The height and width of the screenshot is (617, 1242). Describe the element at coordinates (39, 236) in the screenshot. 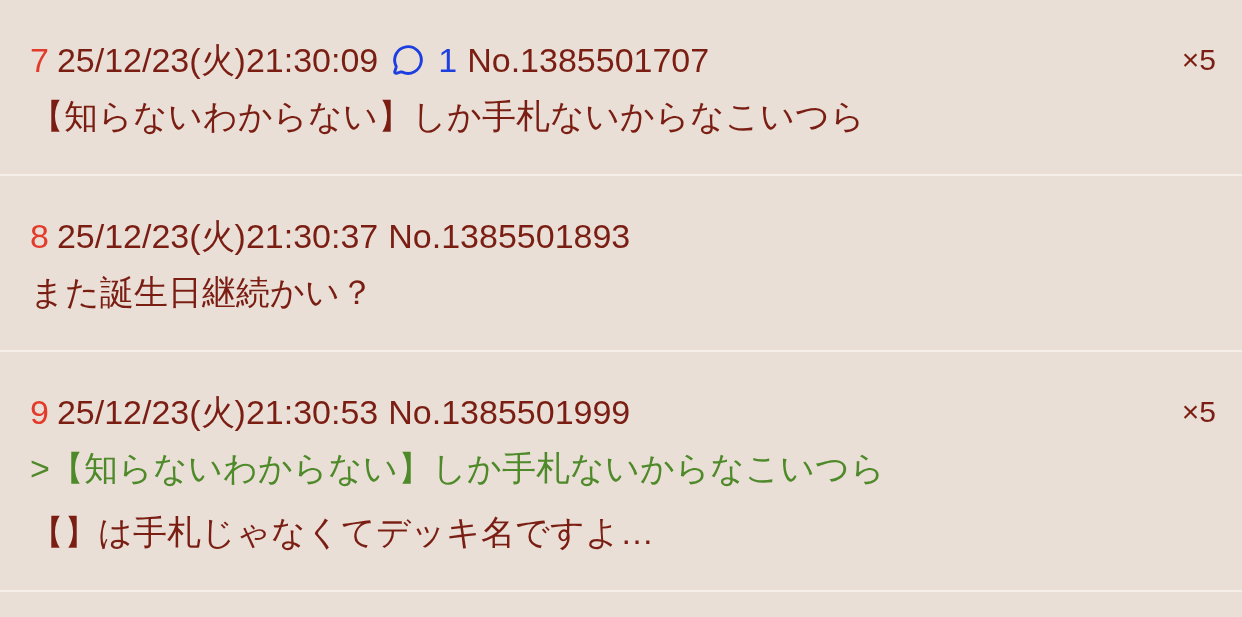

I see `post-number: 8` at that location.